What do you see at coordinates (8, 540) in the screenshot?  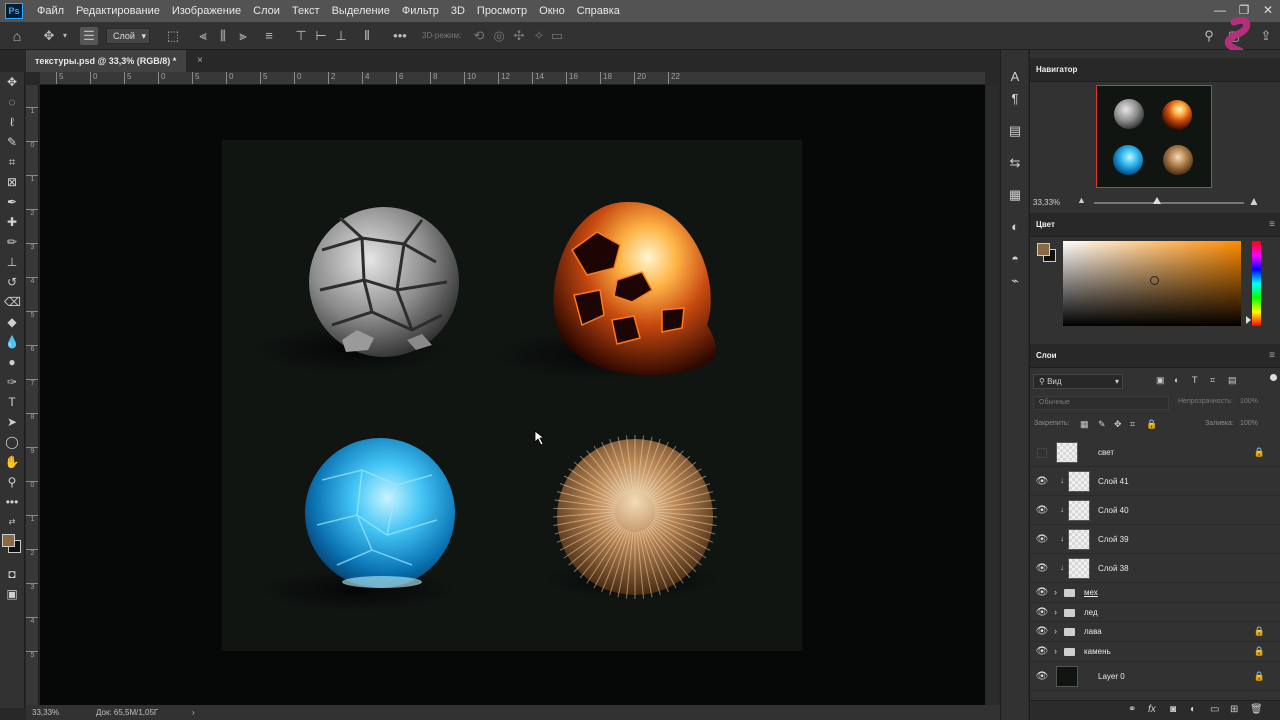 I see `foreground-color-swatch` at bounding box center [8, 540].